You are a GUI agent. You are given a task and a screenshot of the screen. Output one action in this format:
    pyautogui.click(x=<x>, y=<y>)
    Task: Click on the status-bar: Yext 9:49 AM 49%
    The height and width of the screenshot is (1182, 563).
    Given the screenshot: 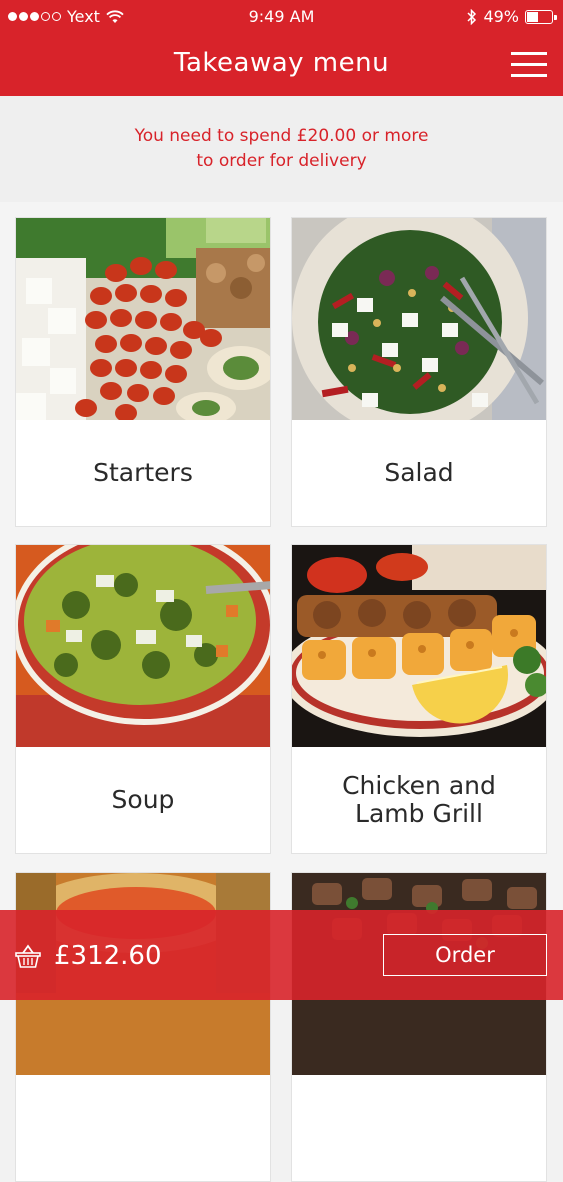 What is the action you would take?
    pyautogui.click(x=281, y=16)
    